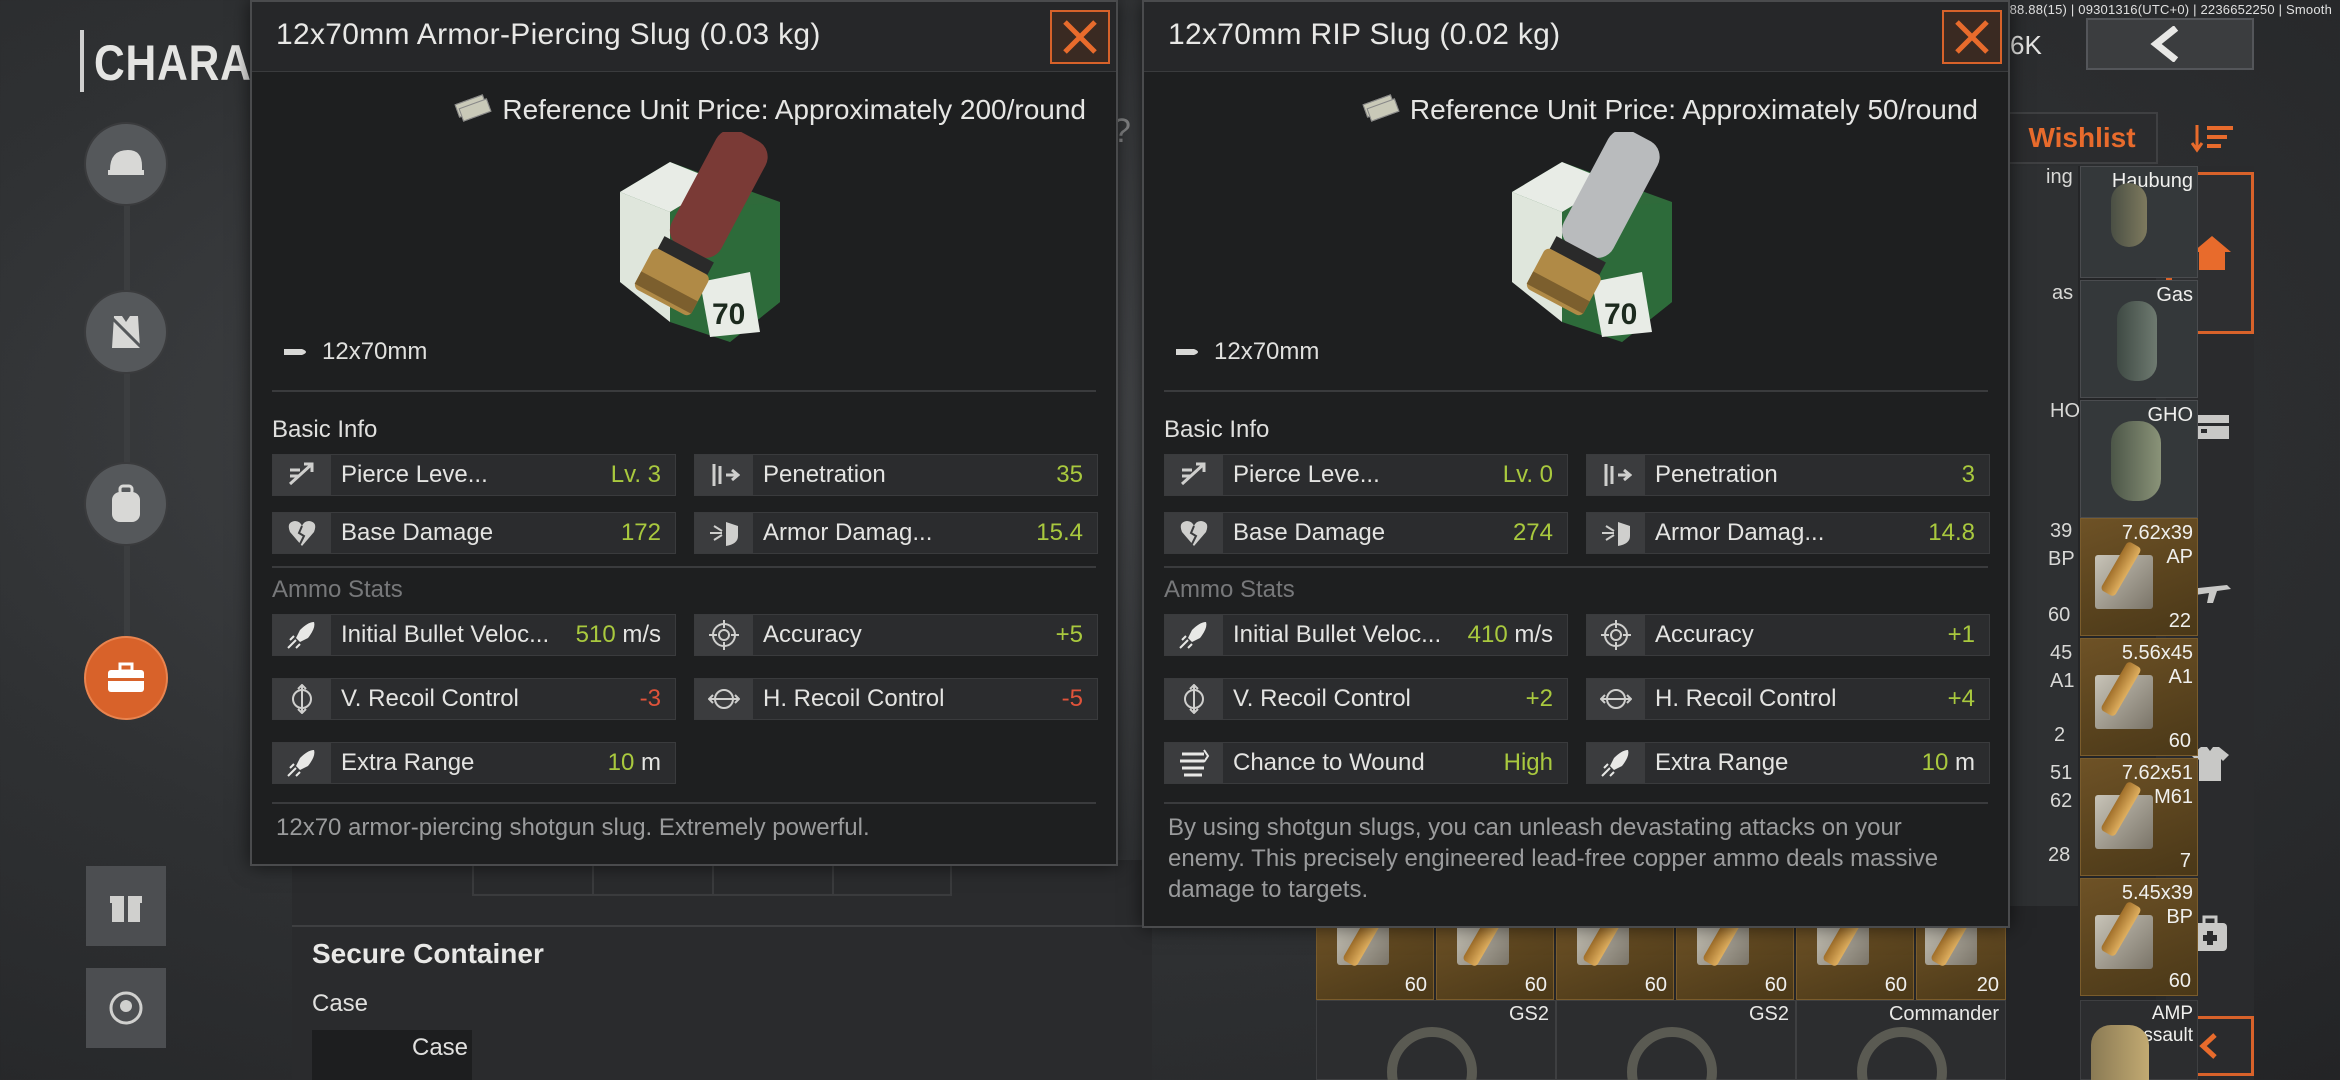 Image resolution: width=2340 pixels, height=1080 pixels. Describe the element at coordinates (1620, 314) in the screenshot. I see `svg-text: 70` at that location.